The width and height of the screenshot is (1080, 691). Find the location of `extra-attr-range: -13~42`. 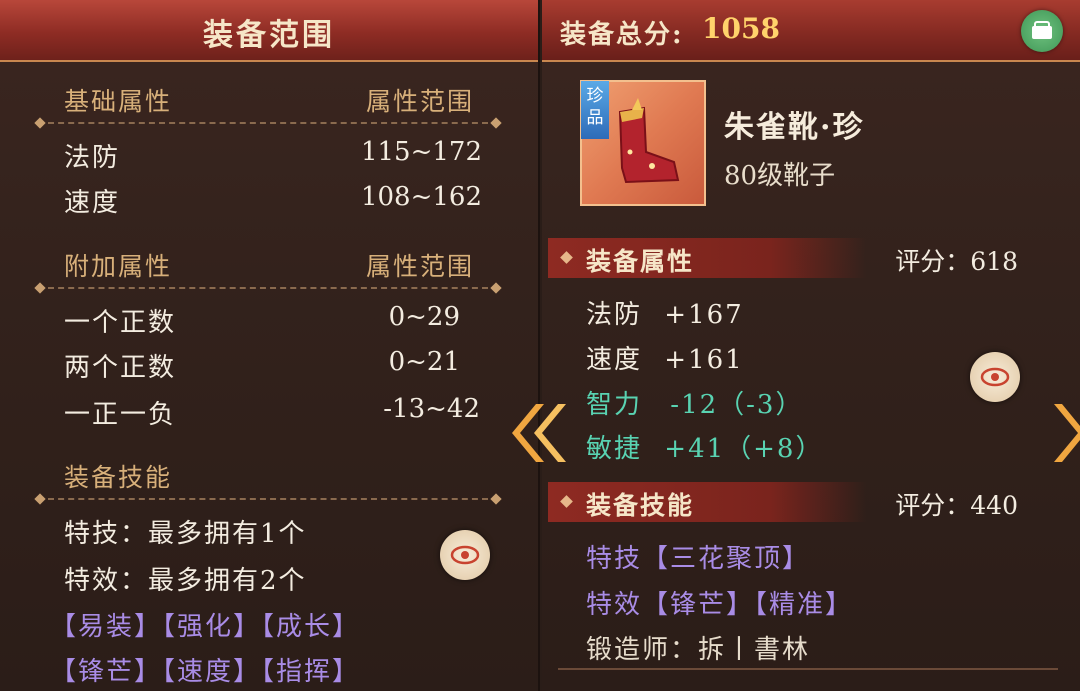

extra-attr-range: -13~42 is located at coordinates (431, 409).